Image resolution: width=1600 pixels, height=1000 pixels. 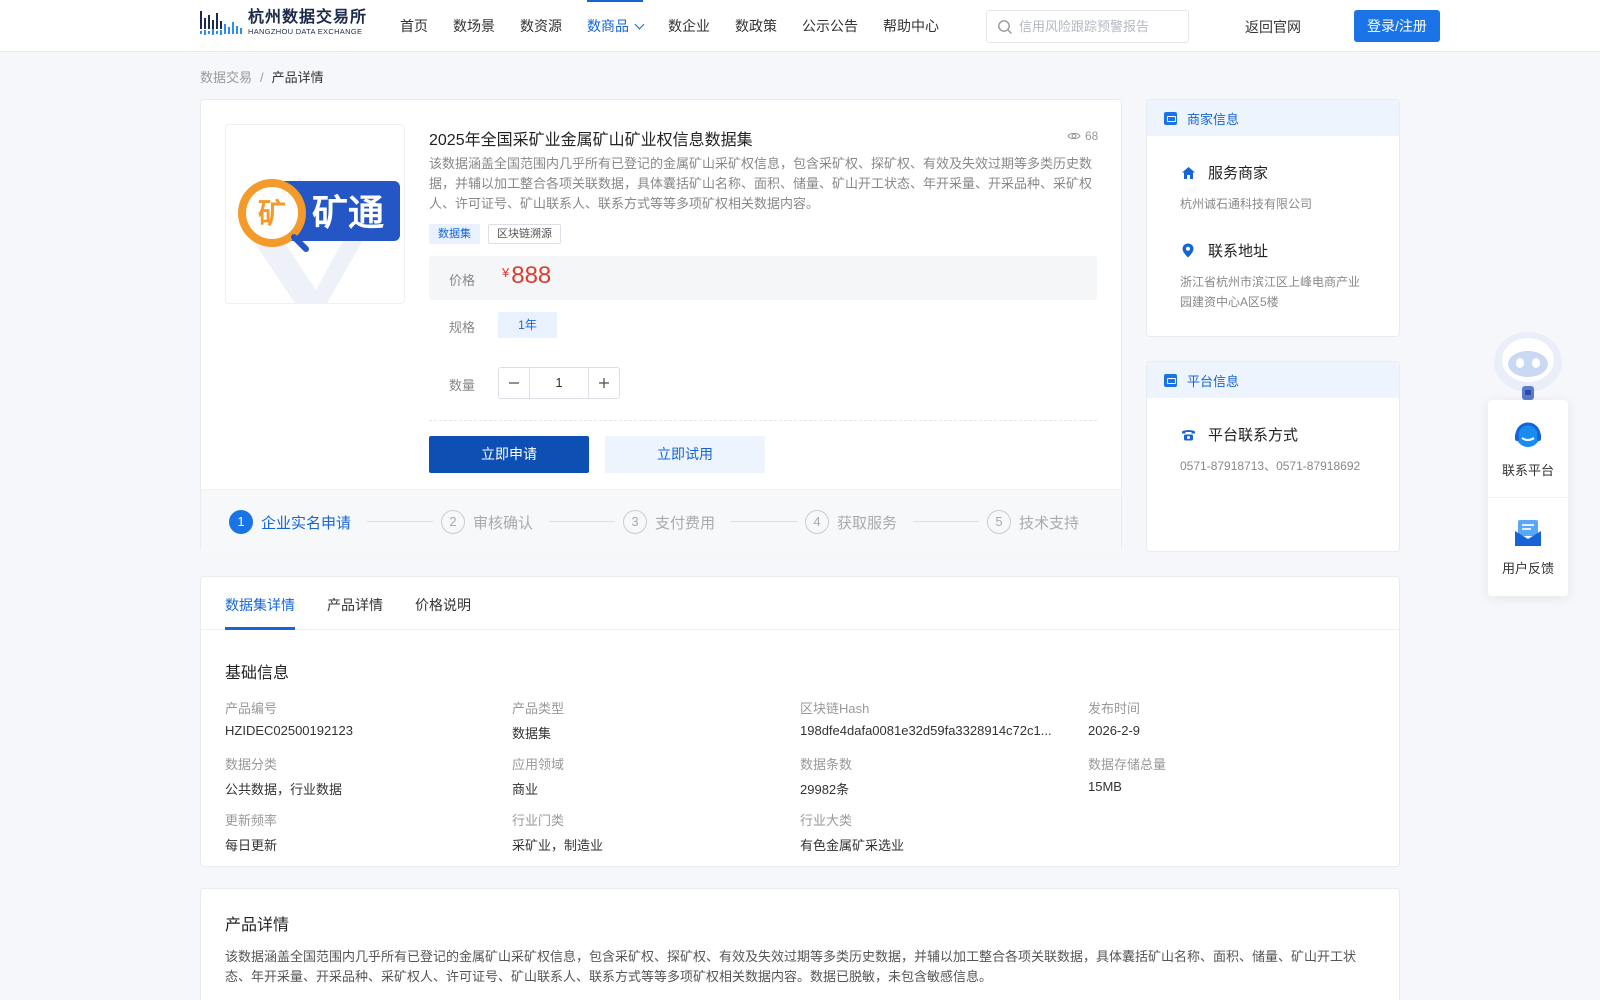 I want to click on info-key: 应用领域, so click(x=538, y=764).